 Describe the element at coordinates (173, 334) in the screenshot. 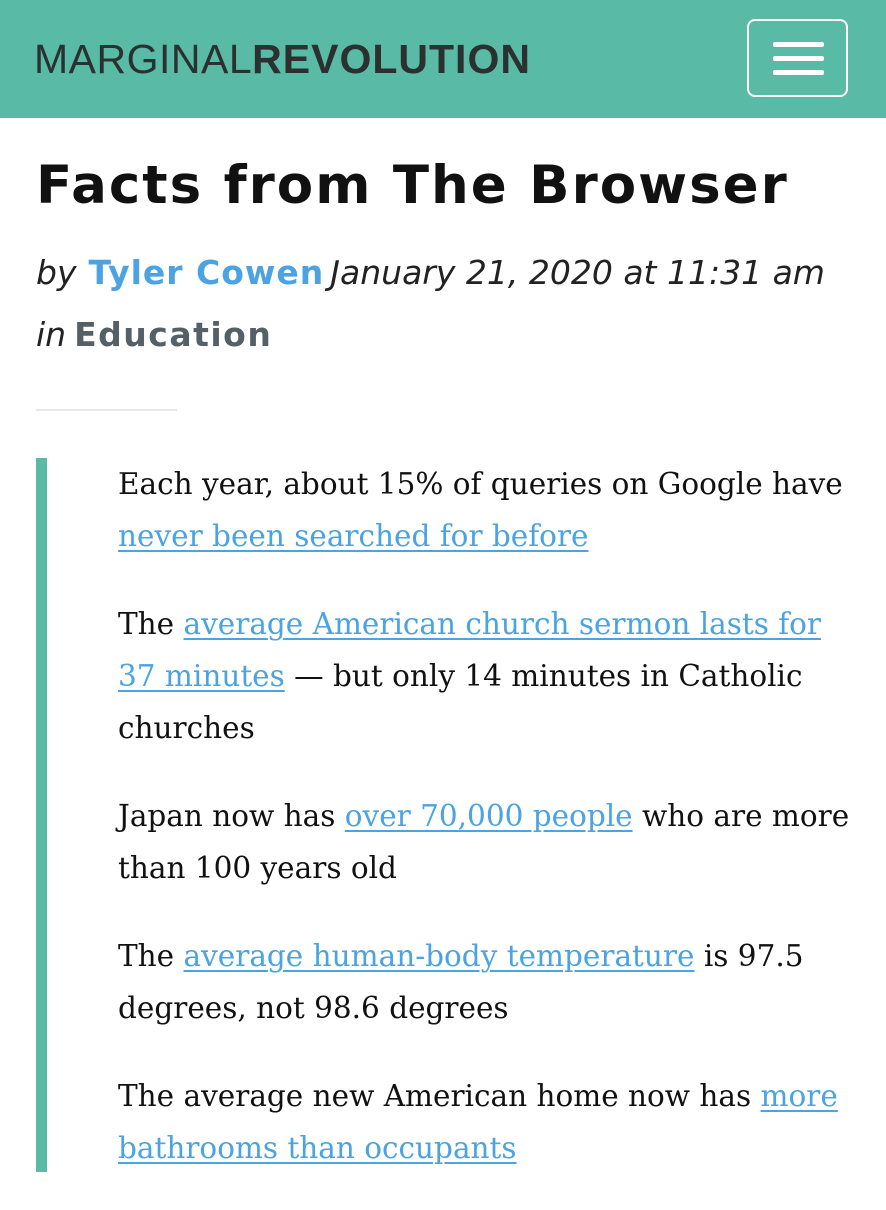

I see `category-link: Education` at that location.